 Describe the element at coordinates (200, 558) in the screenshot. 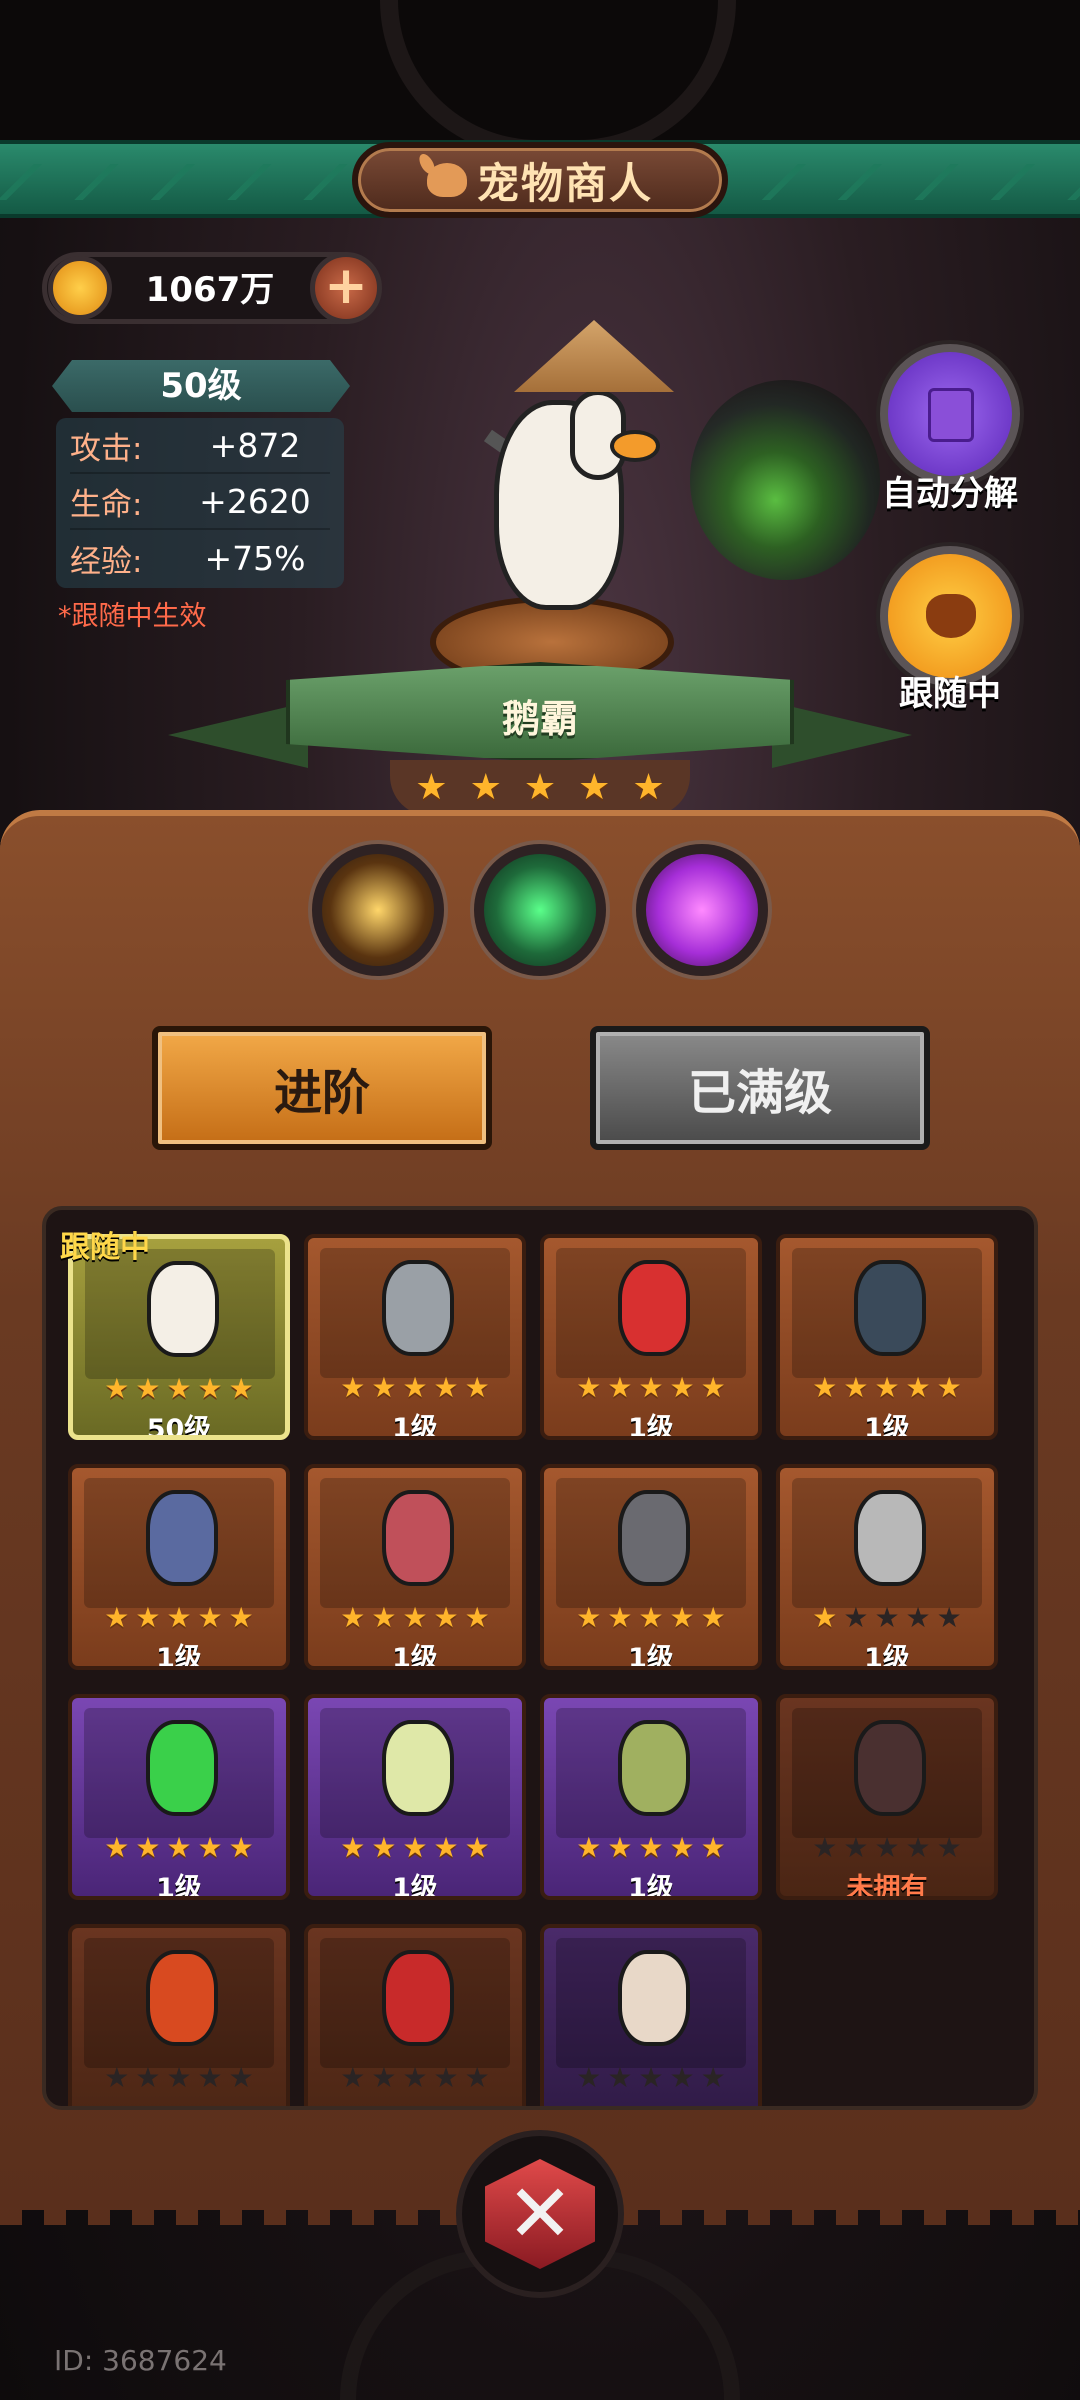

I see `stat-exp: 经验: +75%` at that location.